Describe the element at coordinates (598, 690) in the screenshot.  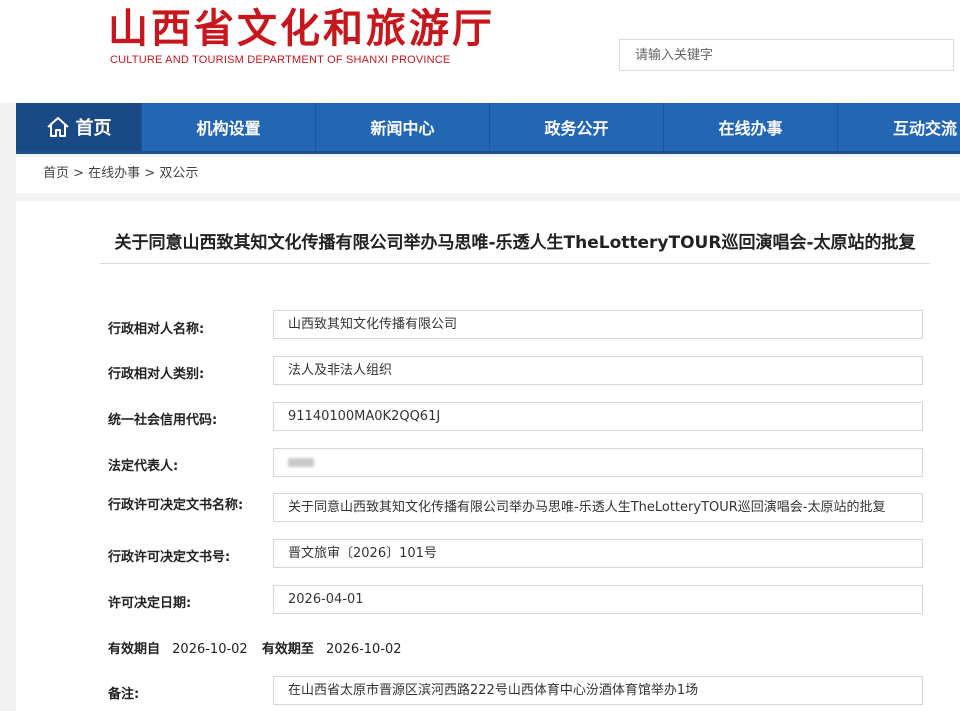
I see `field-value-remark: 在山西省太原市晋源区滨河西路222号山西体育中心汾酒体育馆举办1场` at that location.